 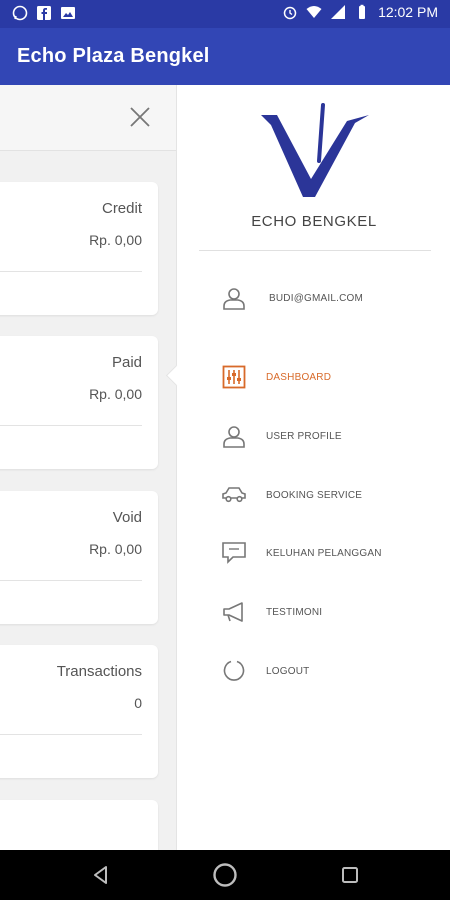 What do you see at coordinates (315, 150) in the screenshot?
I see `echo-bengkel-logo` at bounding box center [315, 150].